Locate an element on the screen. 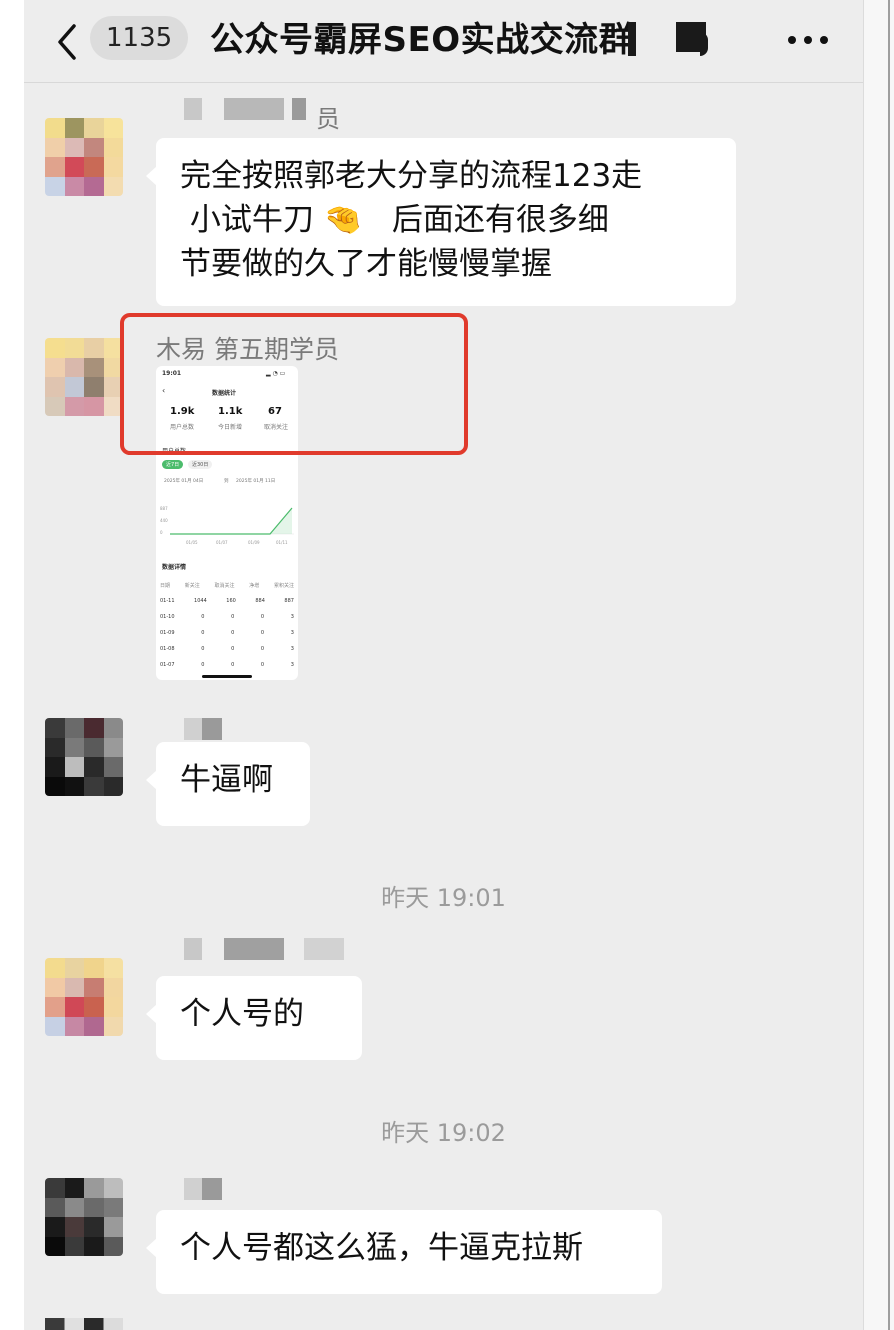  avatar-partial is located at coordinates (84, 1324).